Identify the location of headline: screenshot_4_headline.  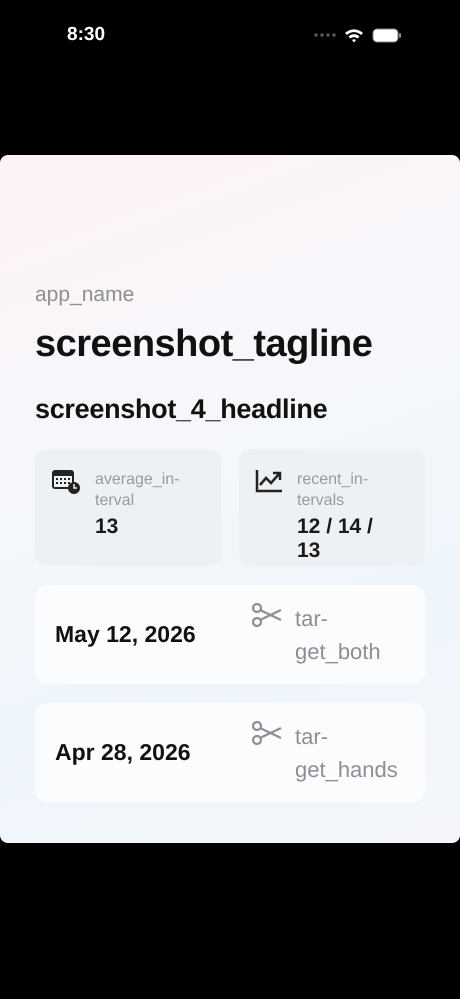
(181, 409).